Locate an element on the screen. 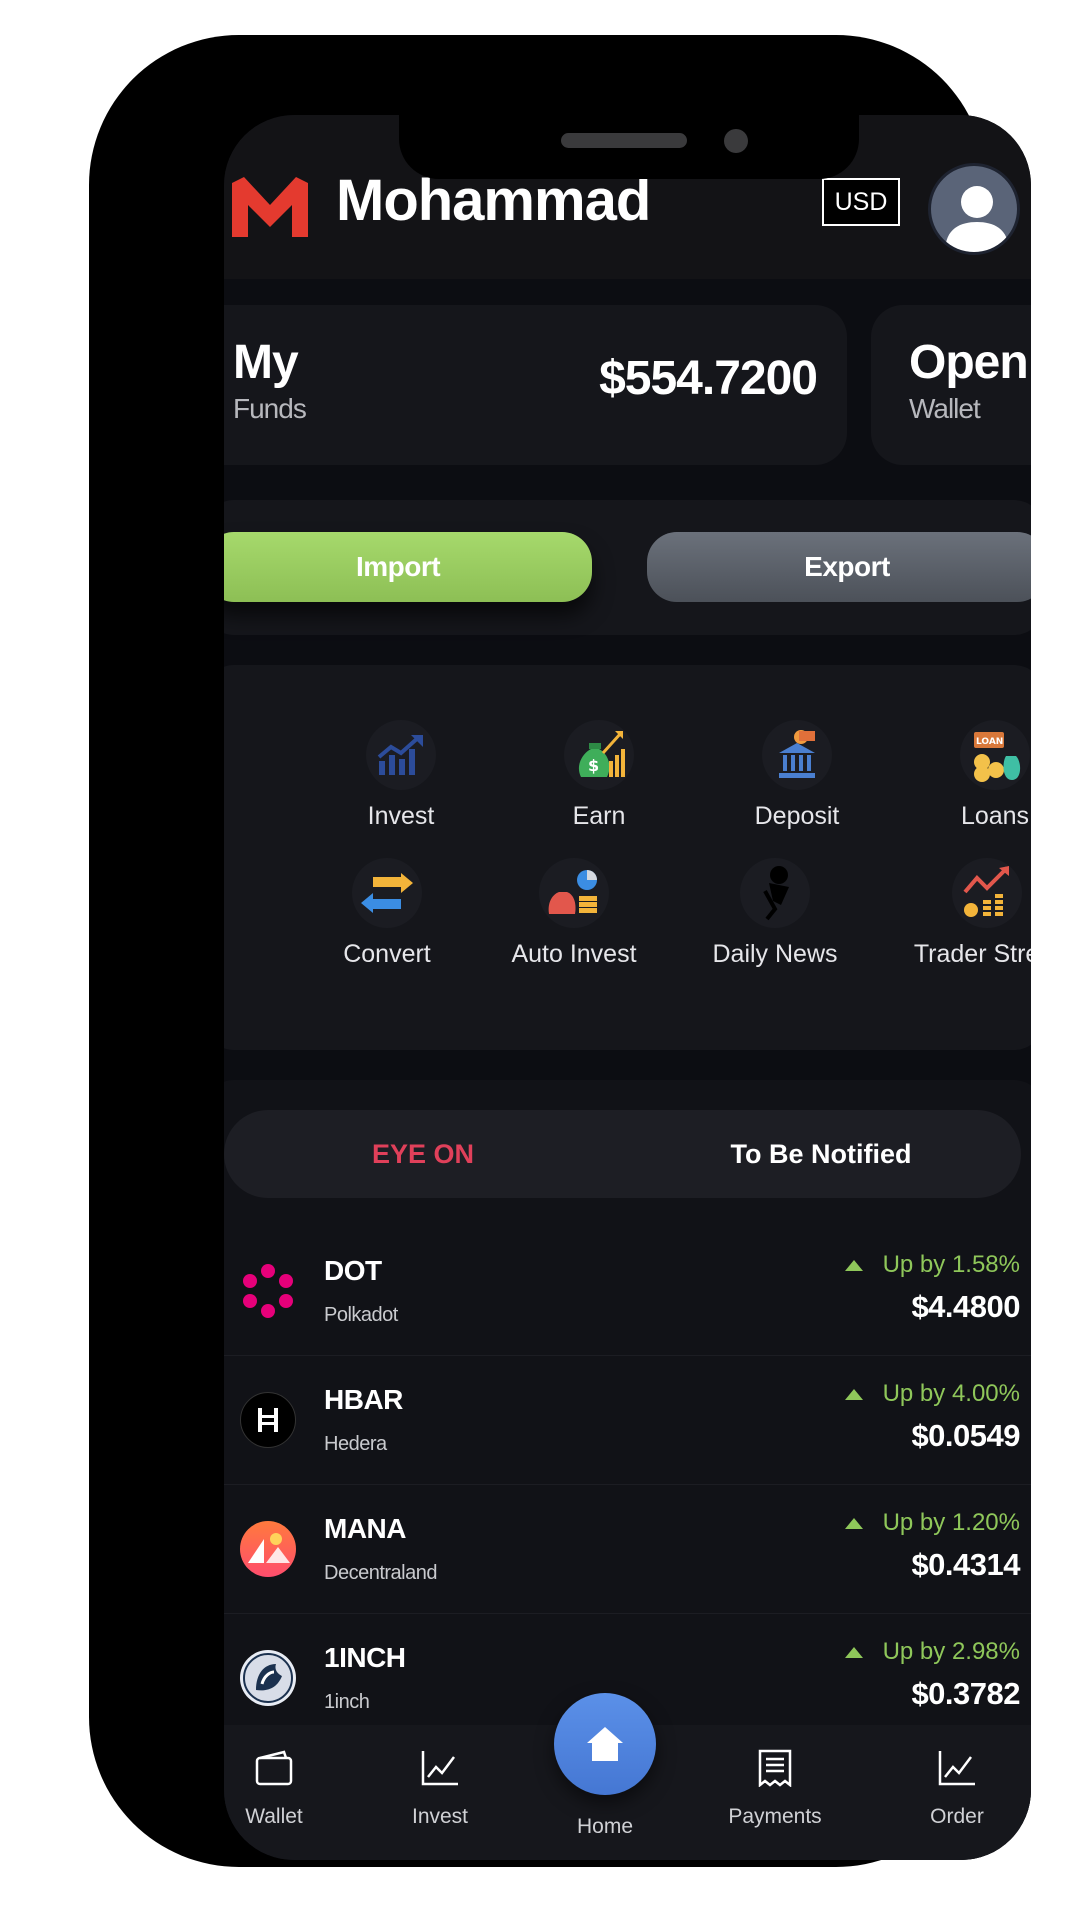 The image size is (1080, 1920). speaker is located at coordinates (624, 140).